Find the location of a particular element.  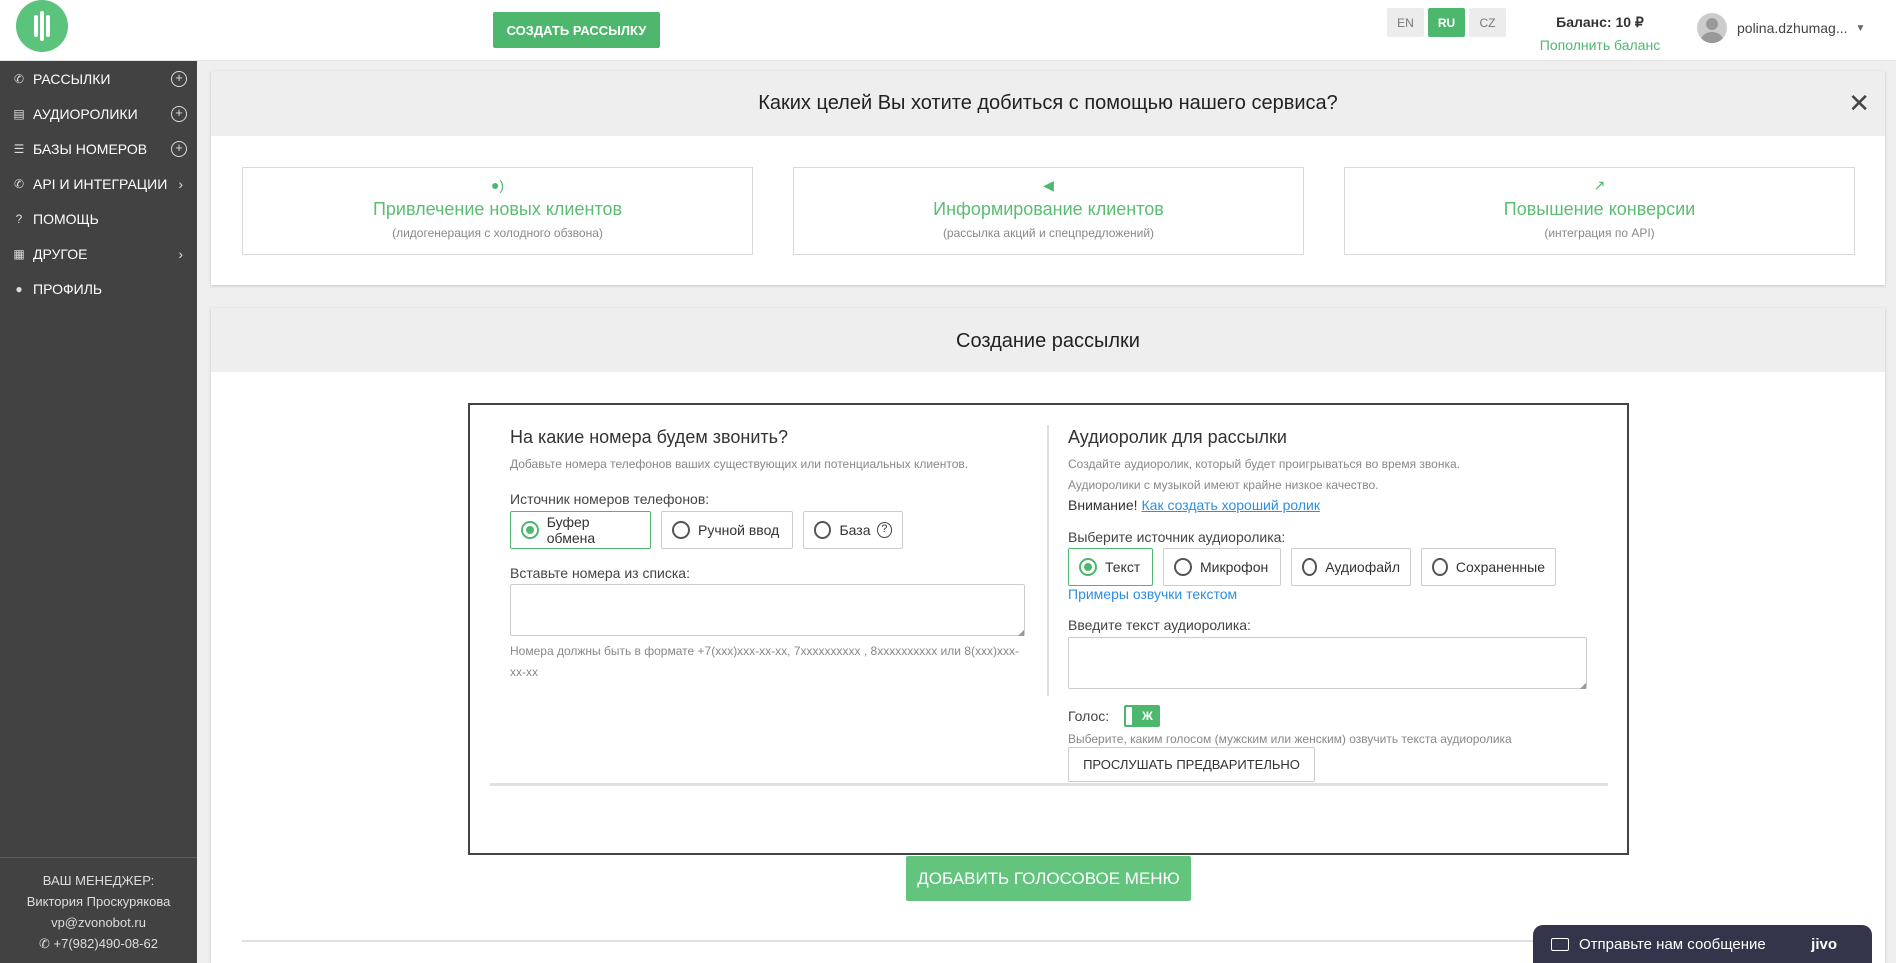

audio-file-radio: Аудиофайл is located at coordinates (1351, 567).